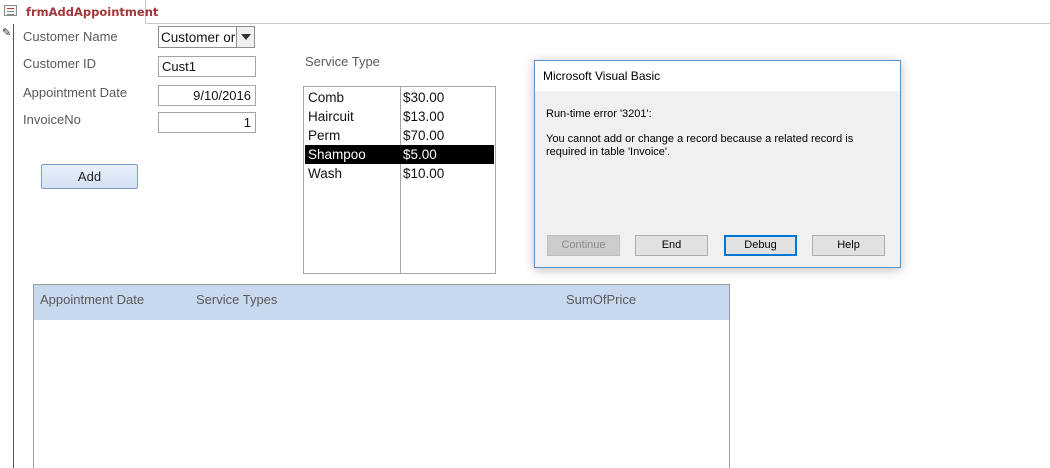  Describe the element at coordinates (324, 135) in the screenshot. I see `service-name: Perm` at that location.